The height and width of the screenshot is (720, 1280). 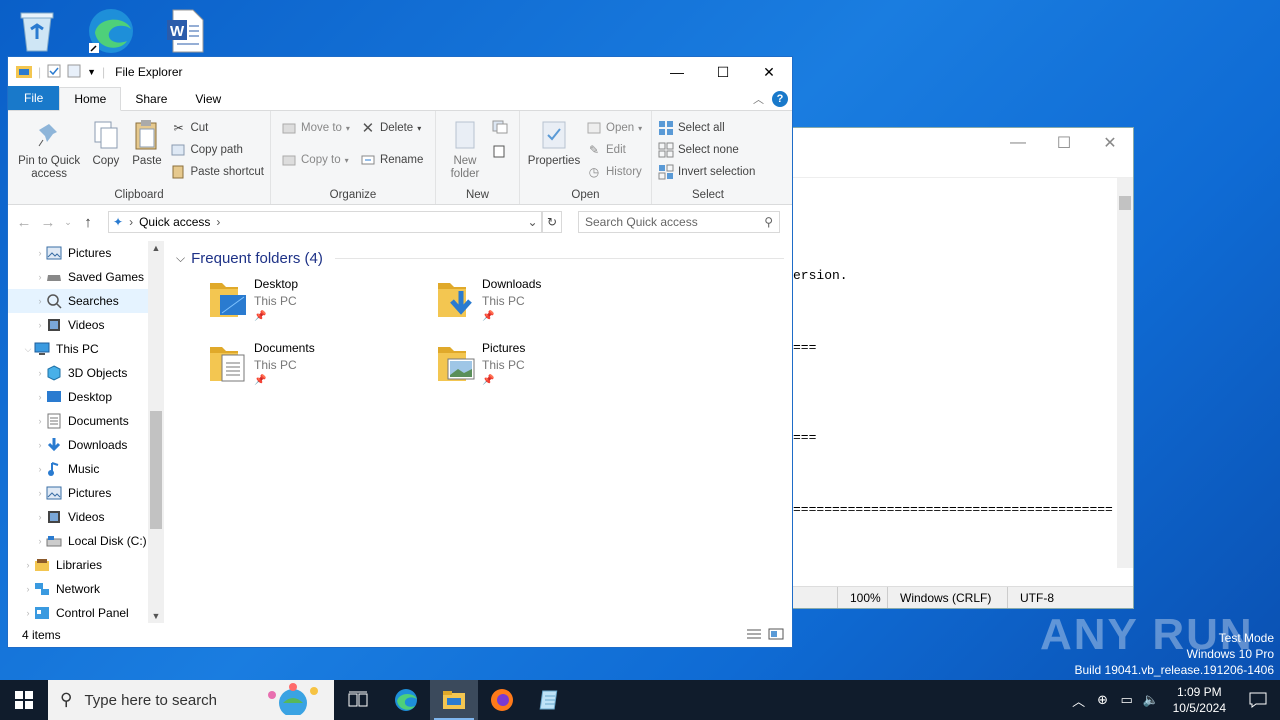 I want to click on usb-device-icon: ⊕, so click(x=1103, y=700).